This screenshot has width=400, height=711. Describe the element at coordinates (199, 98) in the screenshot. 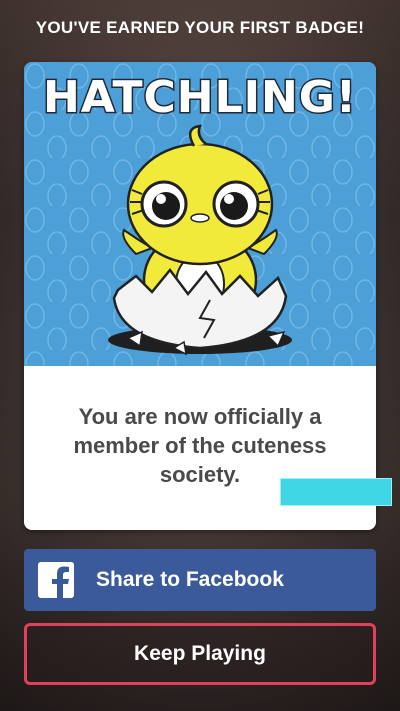

I see `badge-name: HATCHLING!` at that location.